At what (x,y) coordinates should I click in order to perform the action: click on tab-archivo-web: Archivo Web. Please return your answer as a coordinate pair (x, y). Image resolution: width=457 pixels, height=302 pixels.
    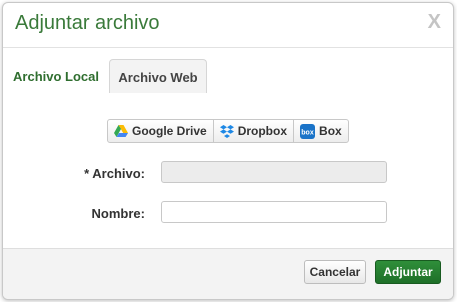
    Looking at the image, I should click on (158, 76).